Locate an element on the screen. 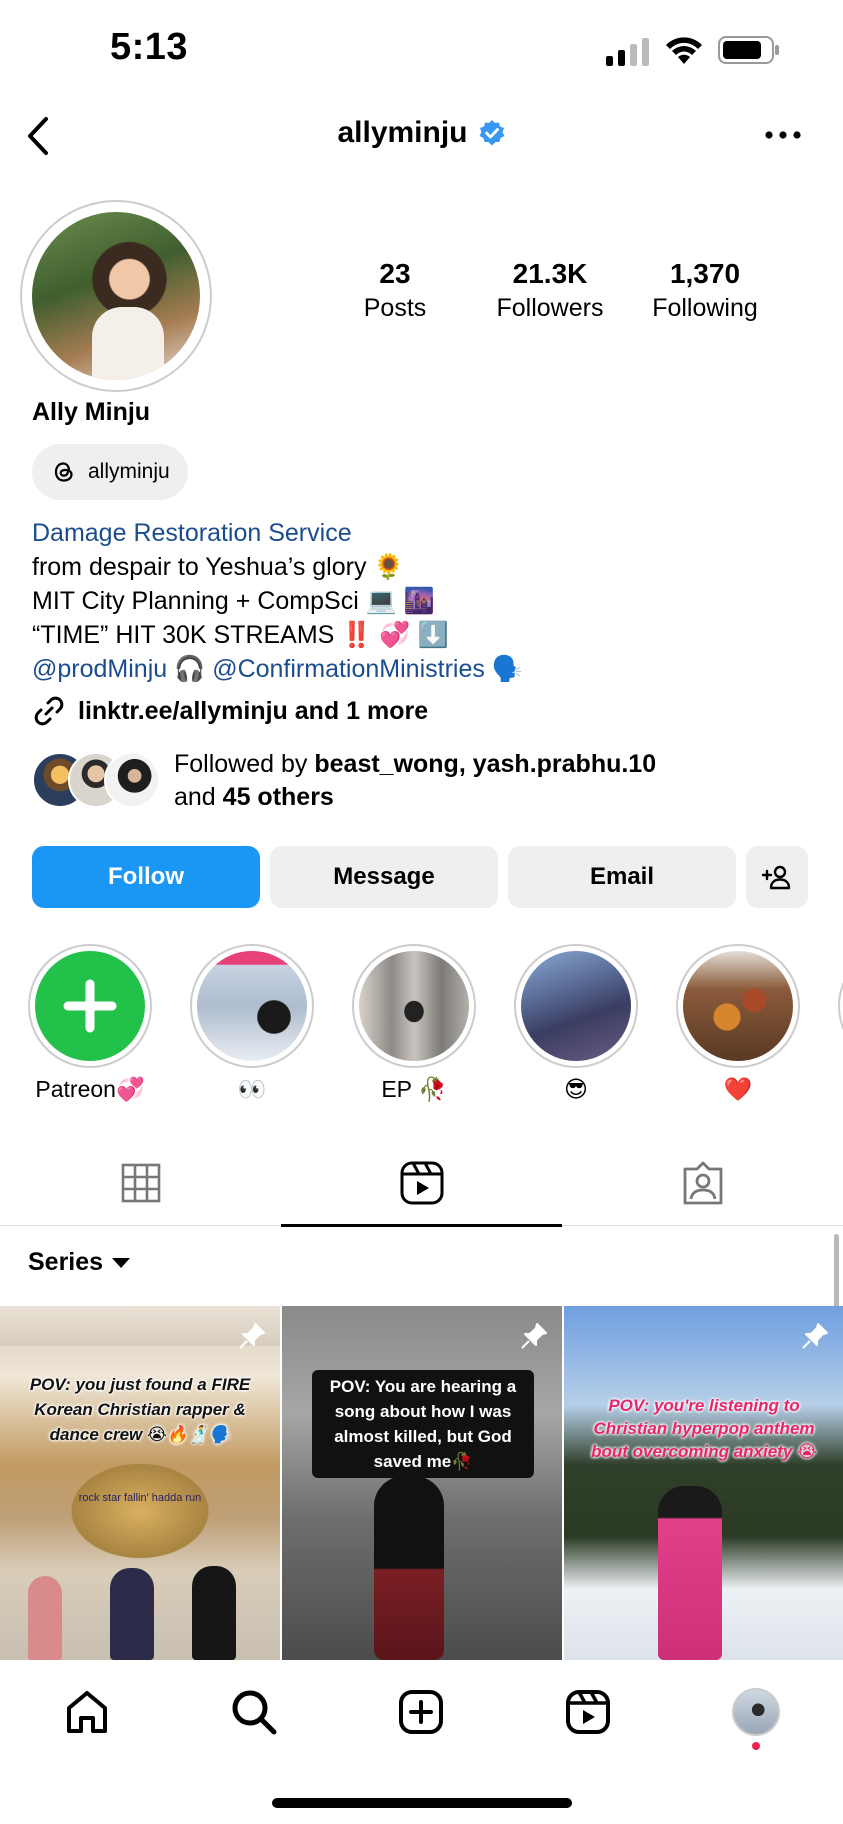 The image size is (843, 1824). nav-search is located at coordinates (254, 1712).